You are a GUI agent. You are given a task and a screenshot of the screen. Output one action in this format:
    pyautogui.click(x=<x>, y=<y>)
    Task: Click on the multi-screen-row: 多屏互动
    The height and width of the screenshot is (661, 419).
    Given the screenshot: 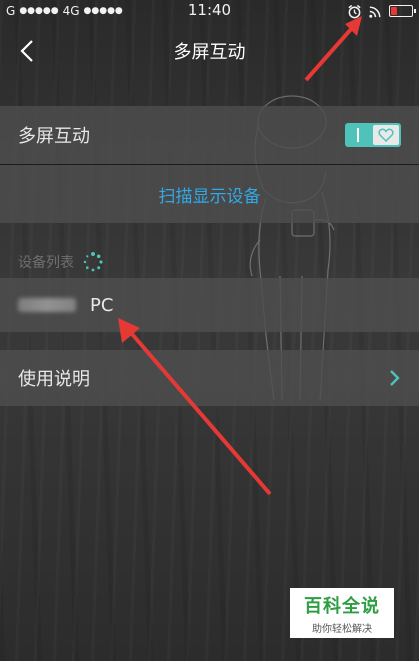 What is the action you would take?
    pyautogui.click(x=209, y=135)
    